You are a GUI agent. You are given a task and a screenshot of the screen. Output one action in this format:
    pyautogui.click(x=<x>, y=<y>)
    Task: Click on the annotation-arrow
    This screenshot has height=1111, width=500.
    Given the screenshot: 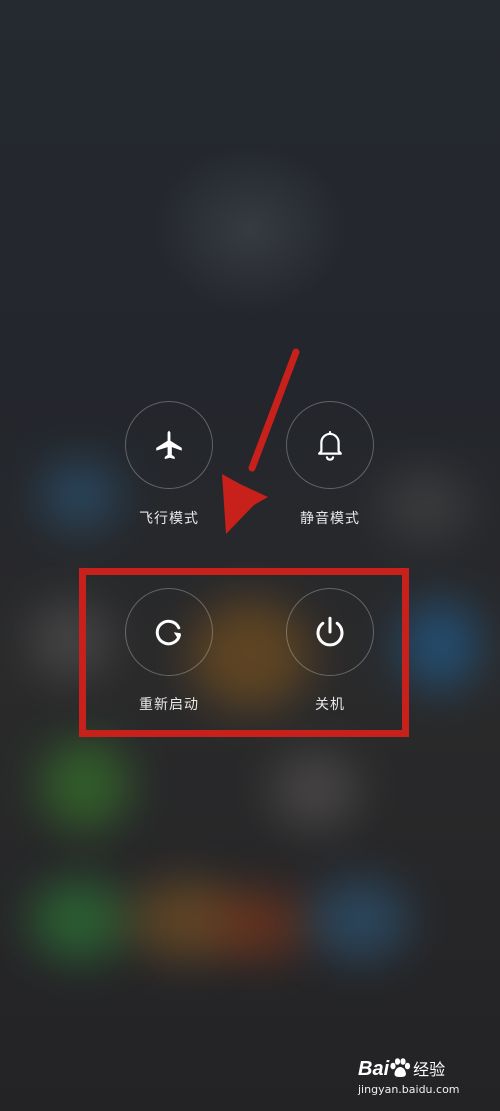 What is the action you would take?
    pyautogui.click(x=261, y=441)
    